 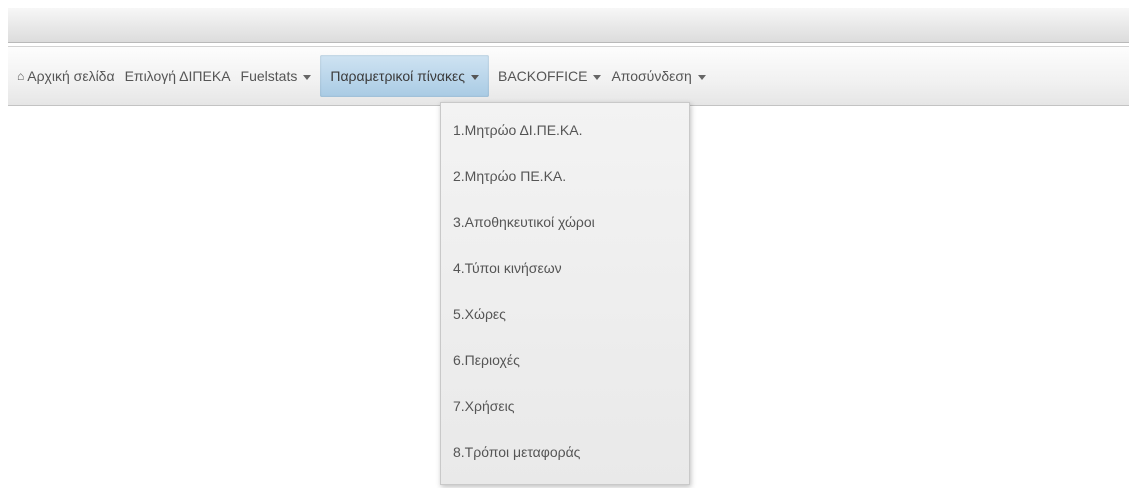 I want to click on dropdown-item-regions: 6.Περιοχές, so click(x=565, y=360).